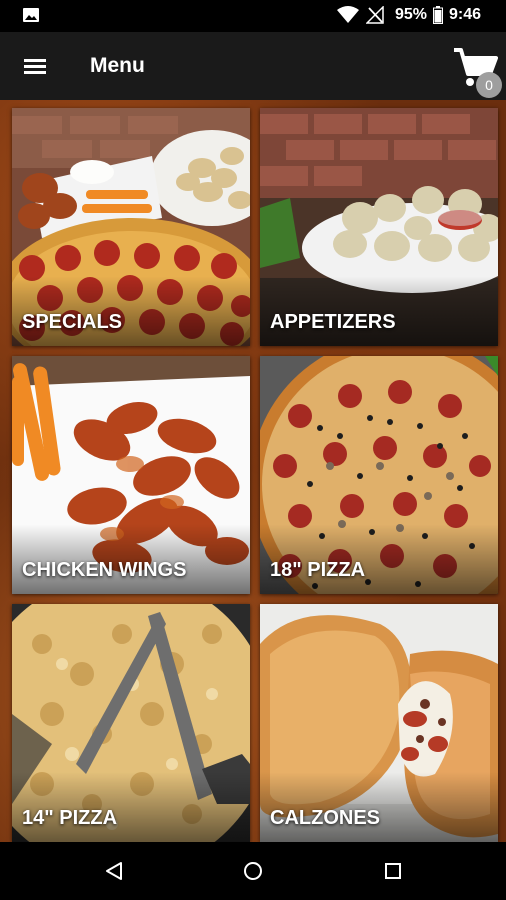 This screenshot has height=900, width=506. What do you see at coordinates (379, 723) in the screenshot?
I see `category-tile-calzones: CALZONES` at bounding box center [379, 723].